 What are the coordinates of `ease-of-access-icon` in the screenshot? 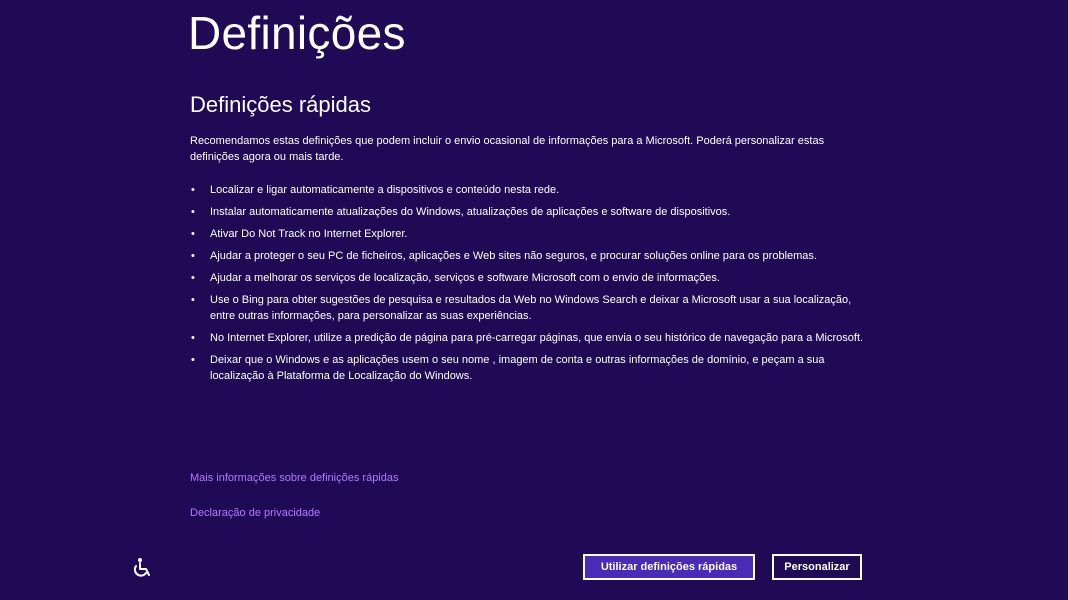 It's located at (142, 567).